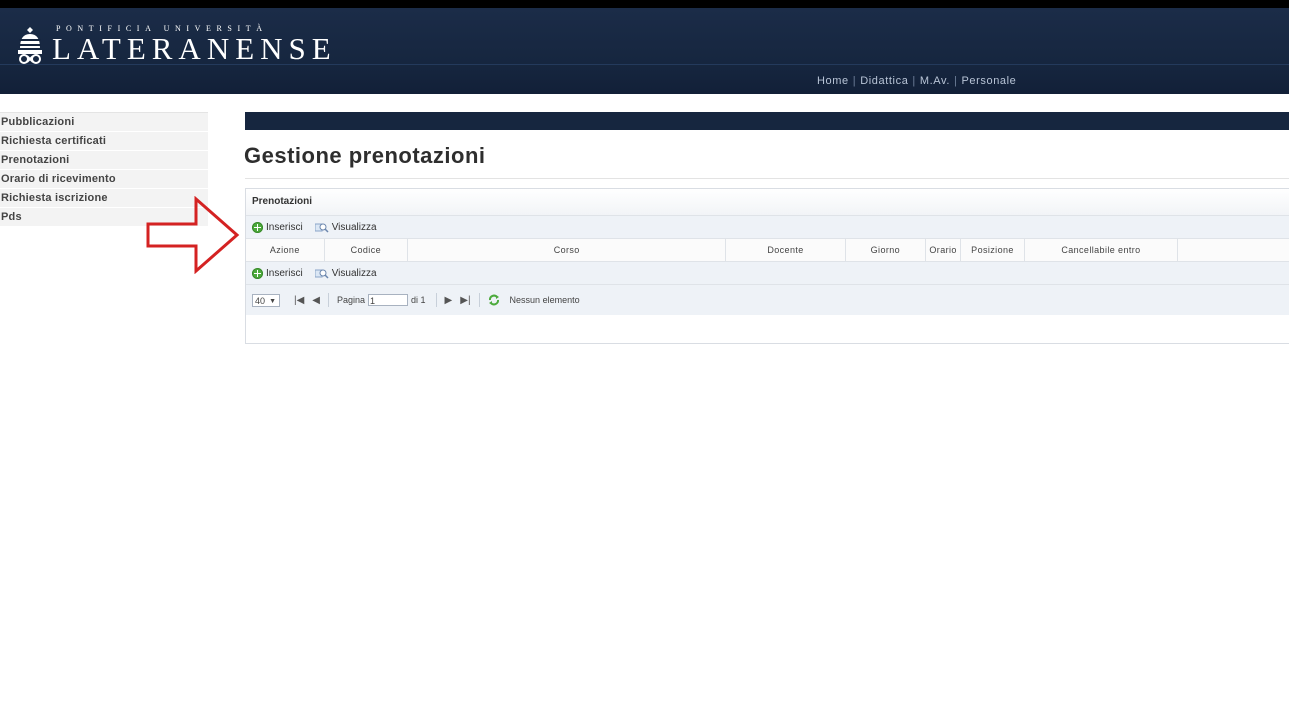 This screenshot has height=701, width=1289. What do you see at coordinates (935, 81) in the screenshot?
I see `nav-mav: M.Av.` at bounding box center [935, 81].